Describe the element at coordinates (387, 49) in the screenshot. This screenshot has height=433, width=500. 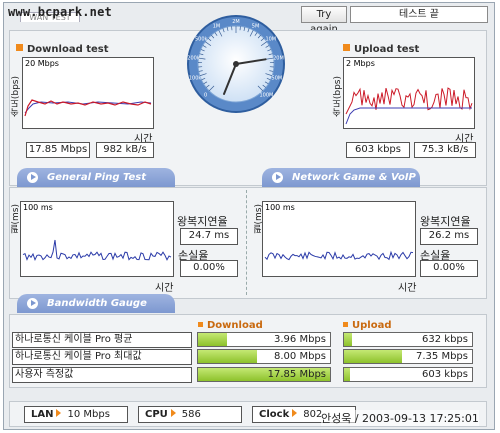
I see `upload-title-label: Upload test` at that location.